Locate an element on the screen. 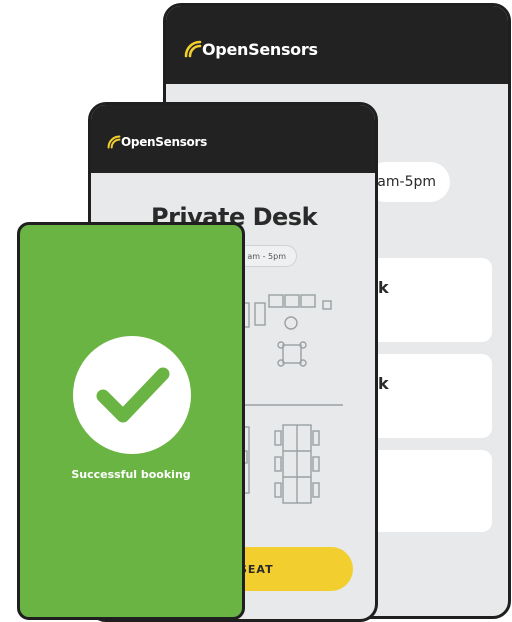  checkmark-icon is located at coordinates (133, 395).